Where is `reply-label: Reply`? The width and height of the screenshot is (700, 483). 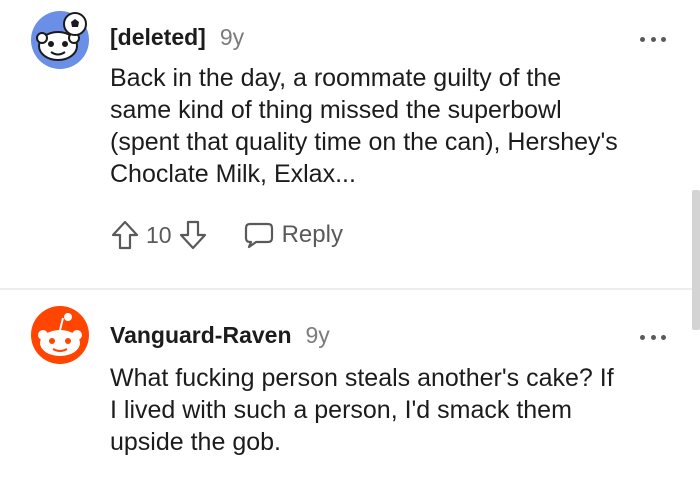 reply-label: Reply is located at coordinates (312, 234).